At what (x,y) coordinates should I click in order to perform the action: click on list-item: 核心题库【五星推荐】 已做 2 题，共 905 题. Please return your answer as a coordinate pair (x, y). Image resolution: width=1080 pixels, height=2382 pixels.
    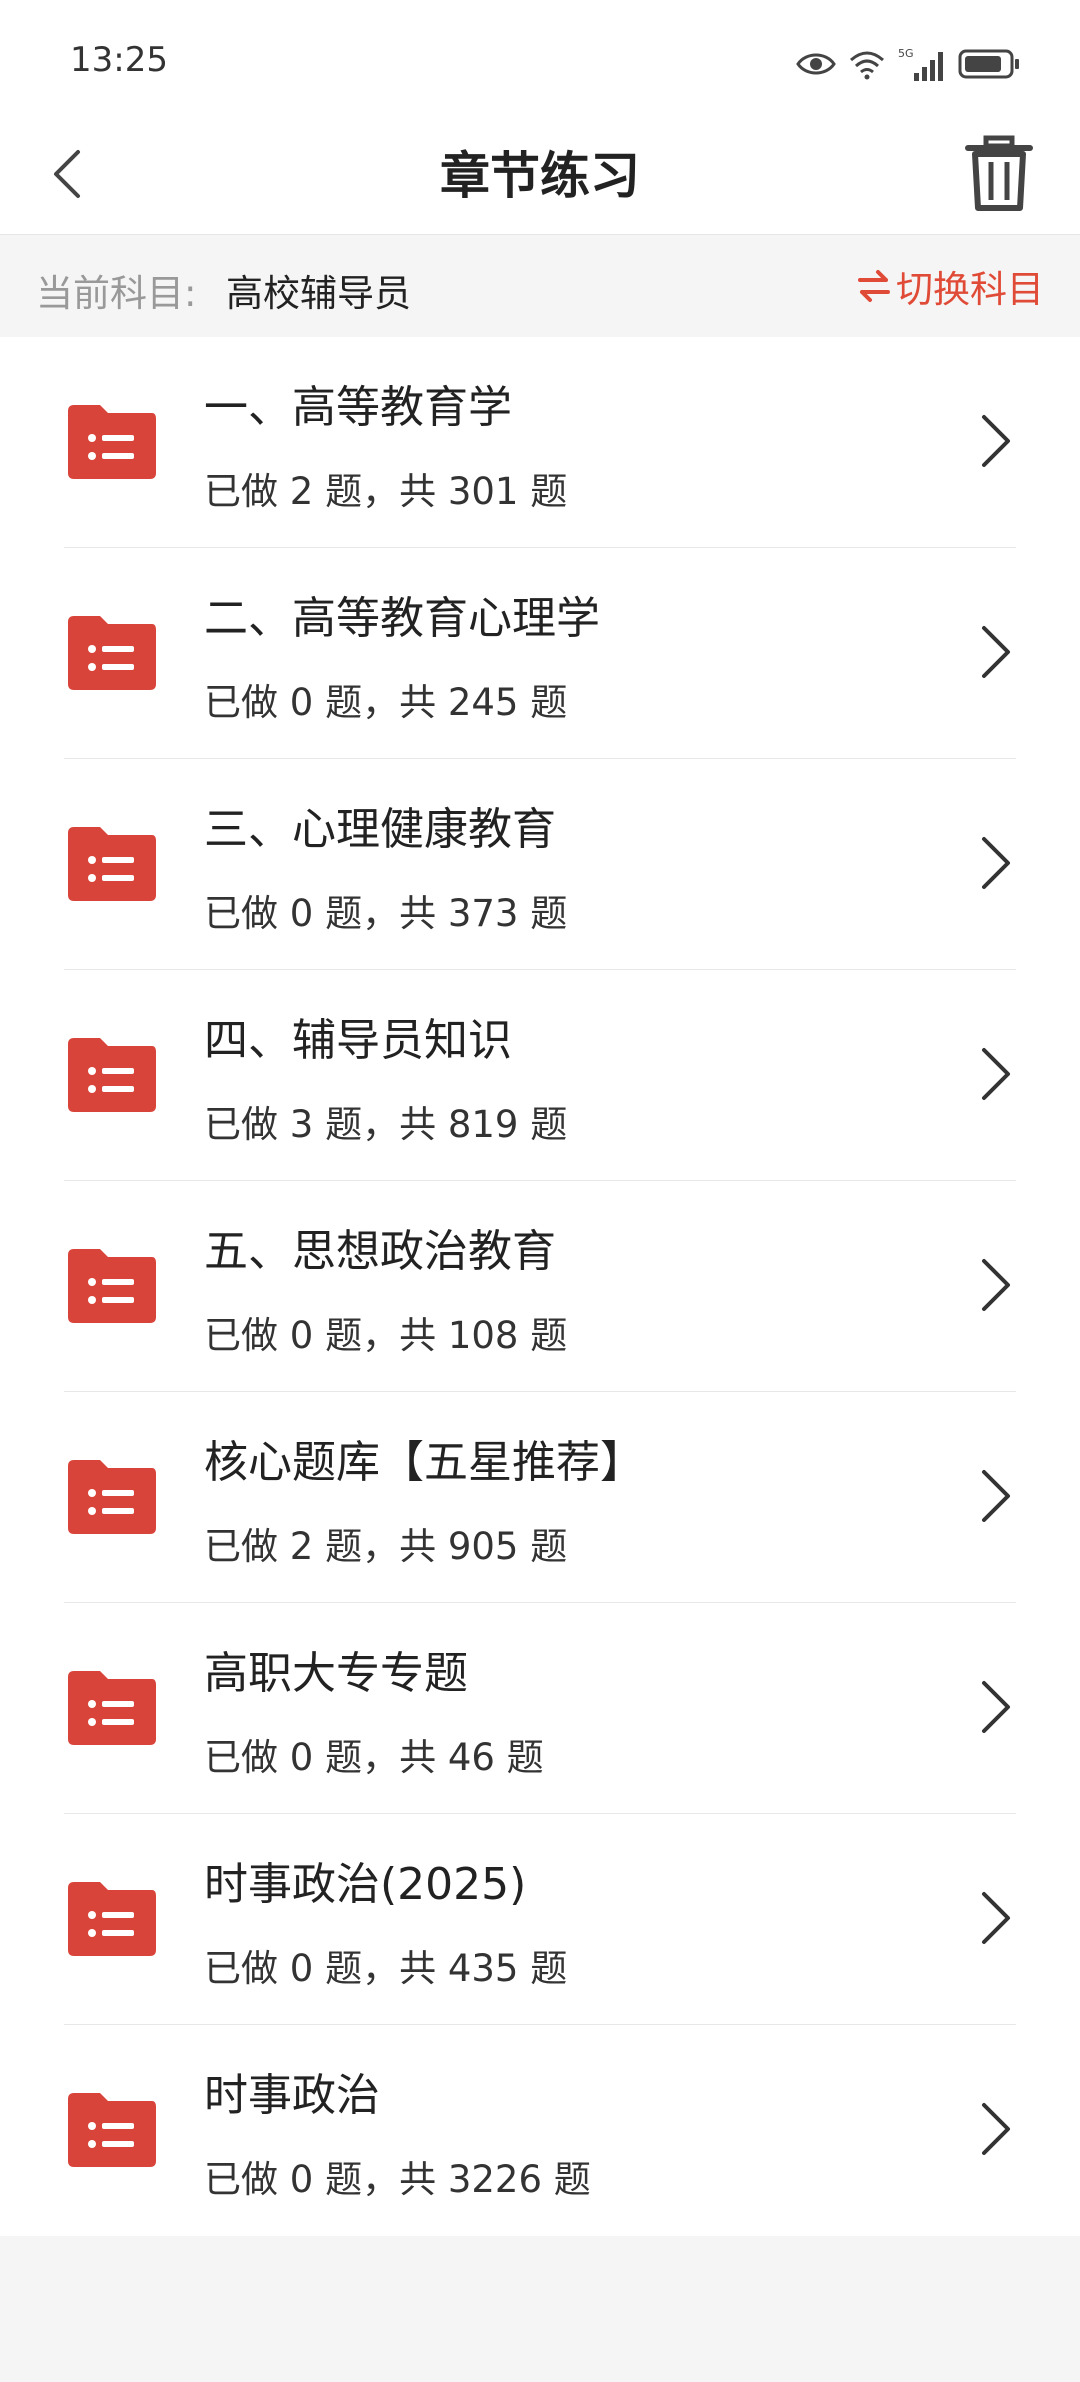
    Looking at the image, I should click on (540, 1497).